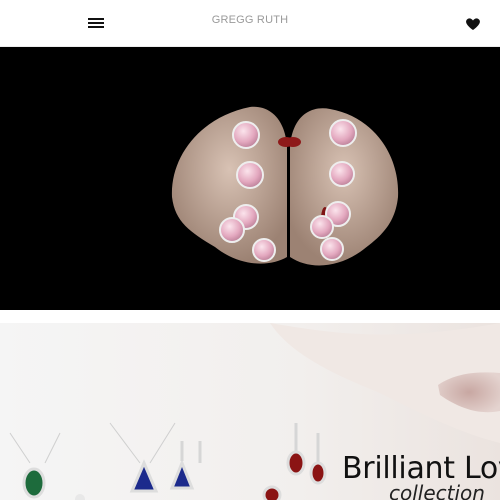 The width and height of the screenshot is (500, 500). Describe the element at coordinates (96, 27) in the screenshot. I see `menu-bar` at that location.